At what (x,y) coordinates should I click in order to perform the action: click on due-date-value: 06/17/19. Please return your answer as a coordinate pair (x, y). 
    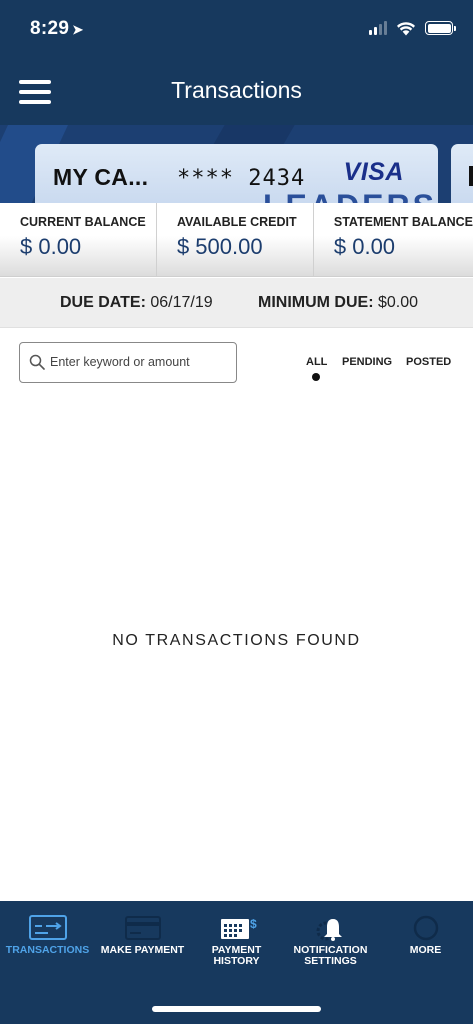
    Looking at the image, I should click on (181, 302).